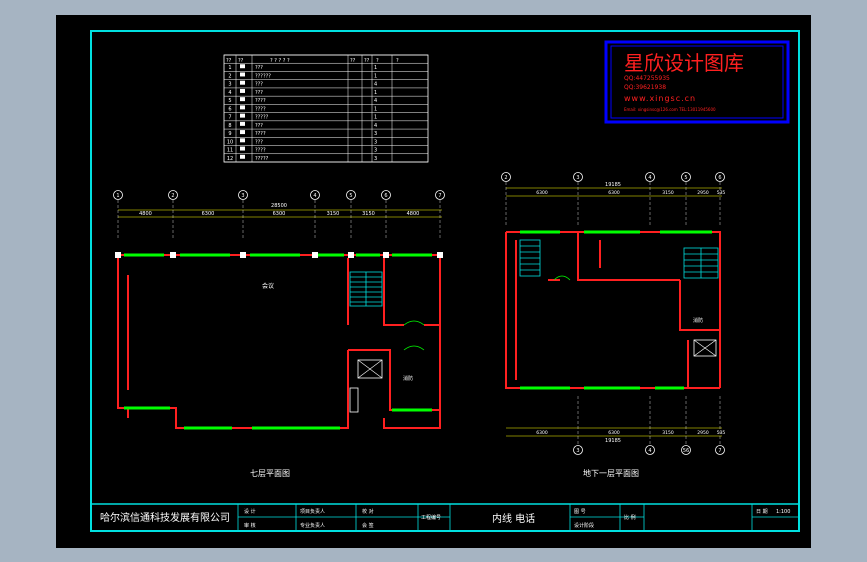 This screenshot has height=562, width=867. Describe the element at coordinates (645, 87) in the screenshot. I see `watermark-qq2: QQ:39621938` at that location.